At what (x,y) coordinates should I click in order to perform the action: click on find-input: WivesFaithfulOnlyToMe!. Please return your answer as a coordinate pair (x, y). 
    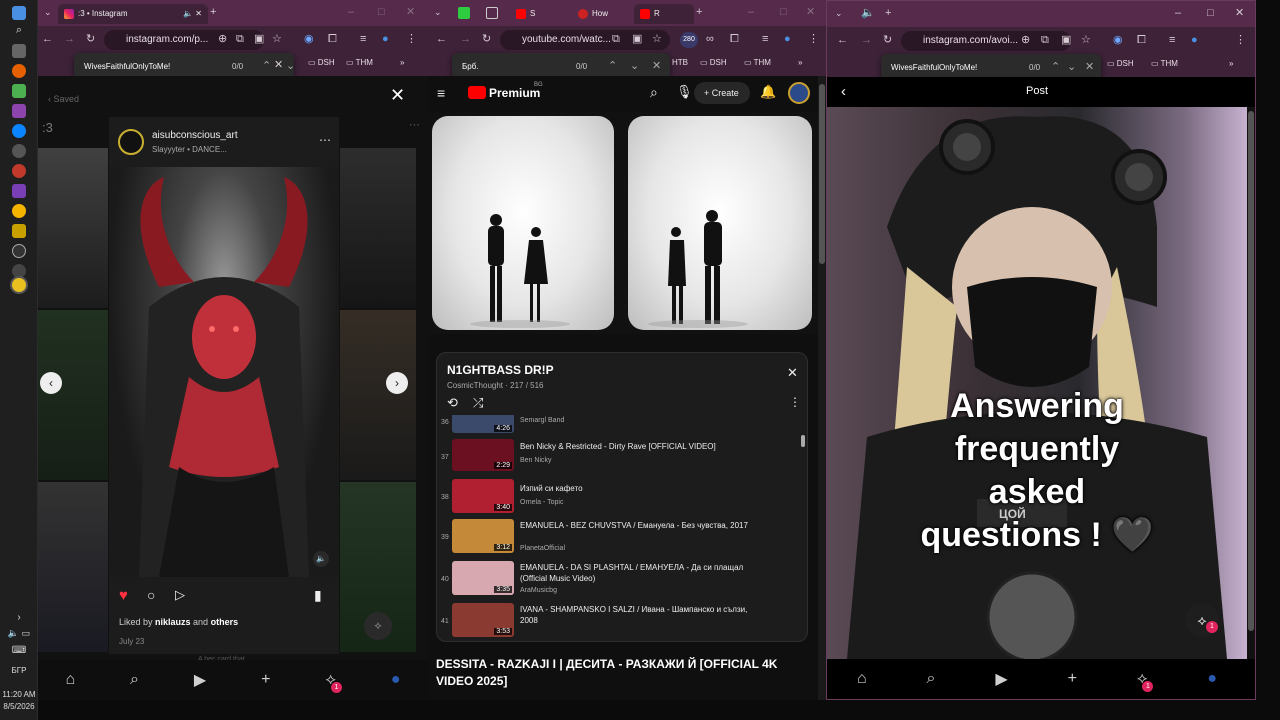
    Looking at the image, I should click on (127, 66).